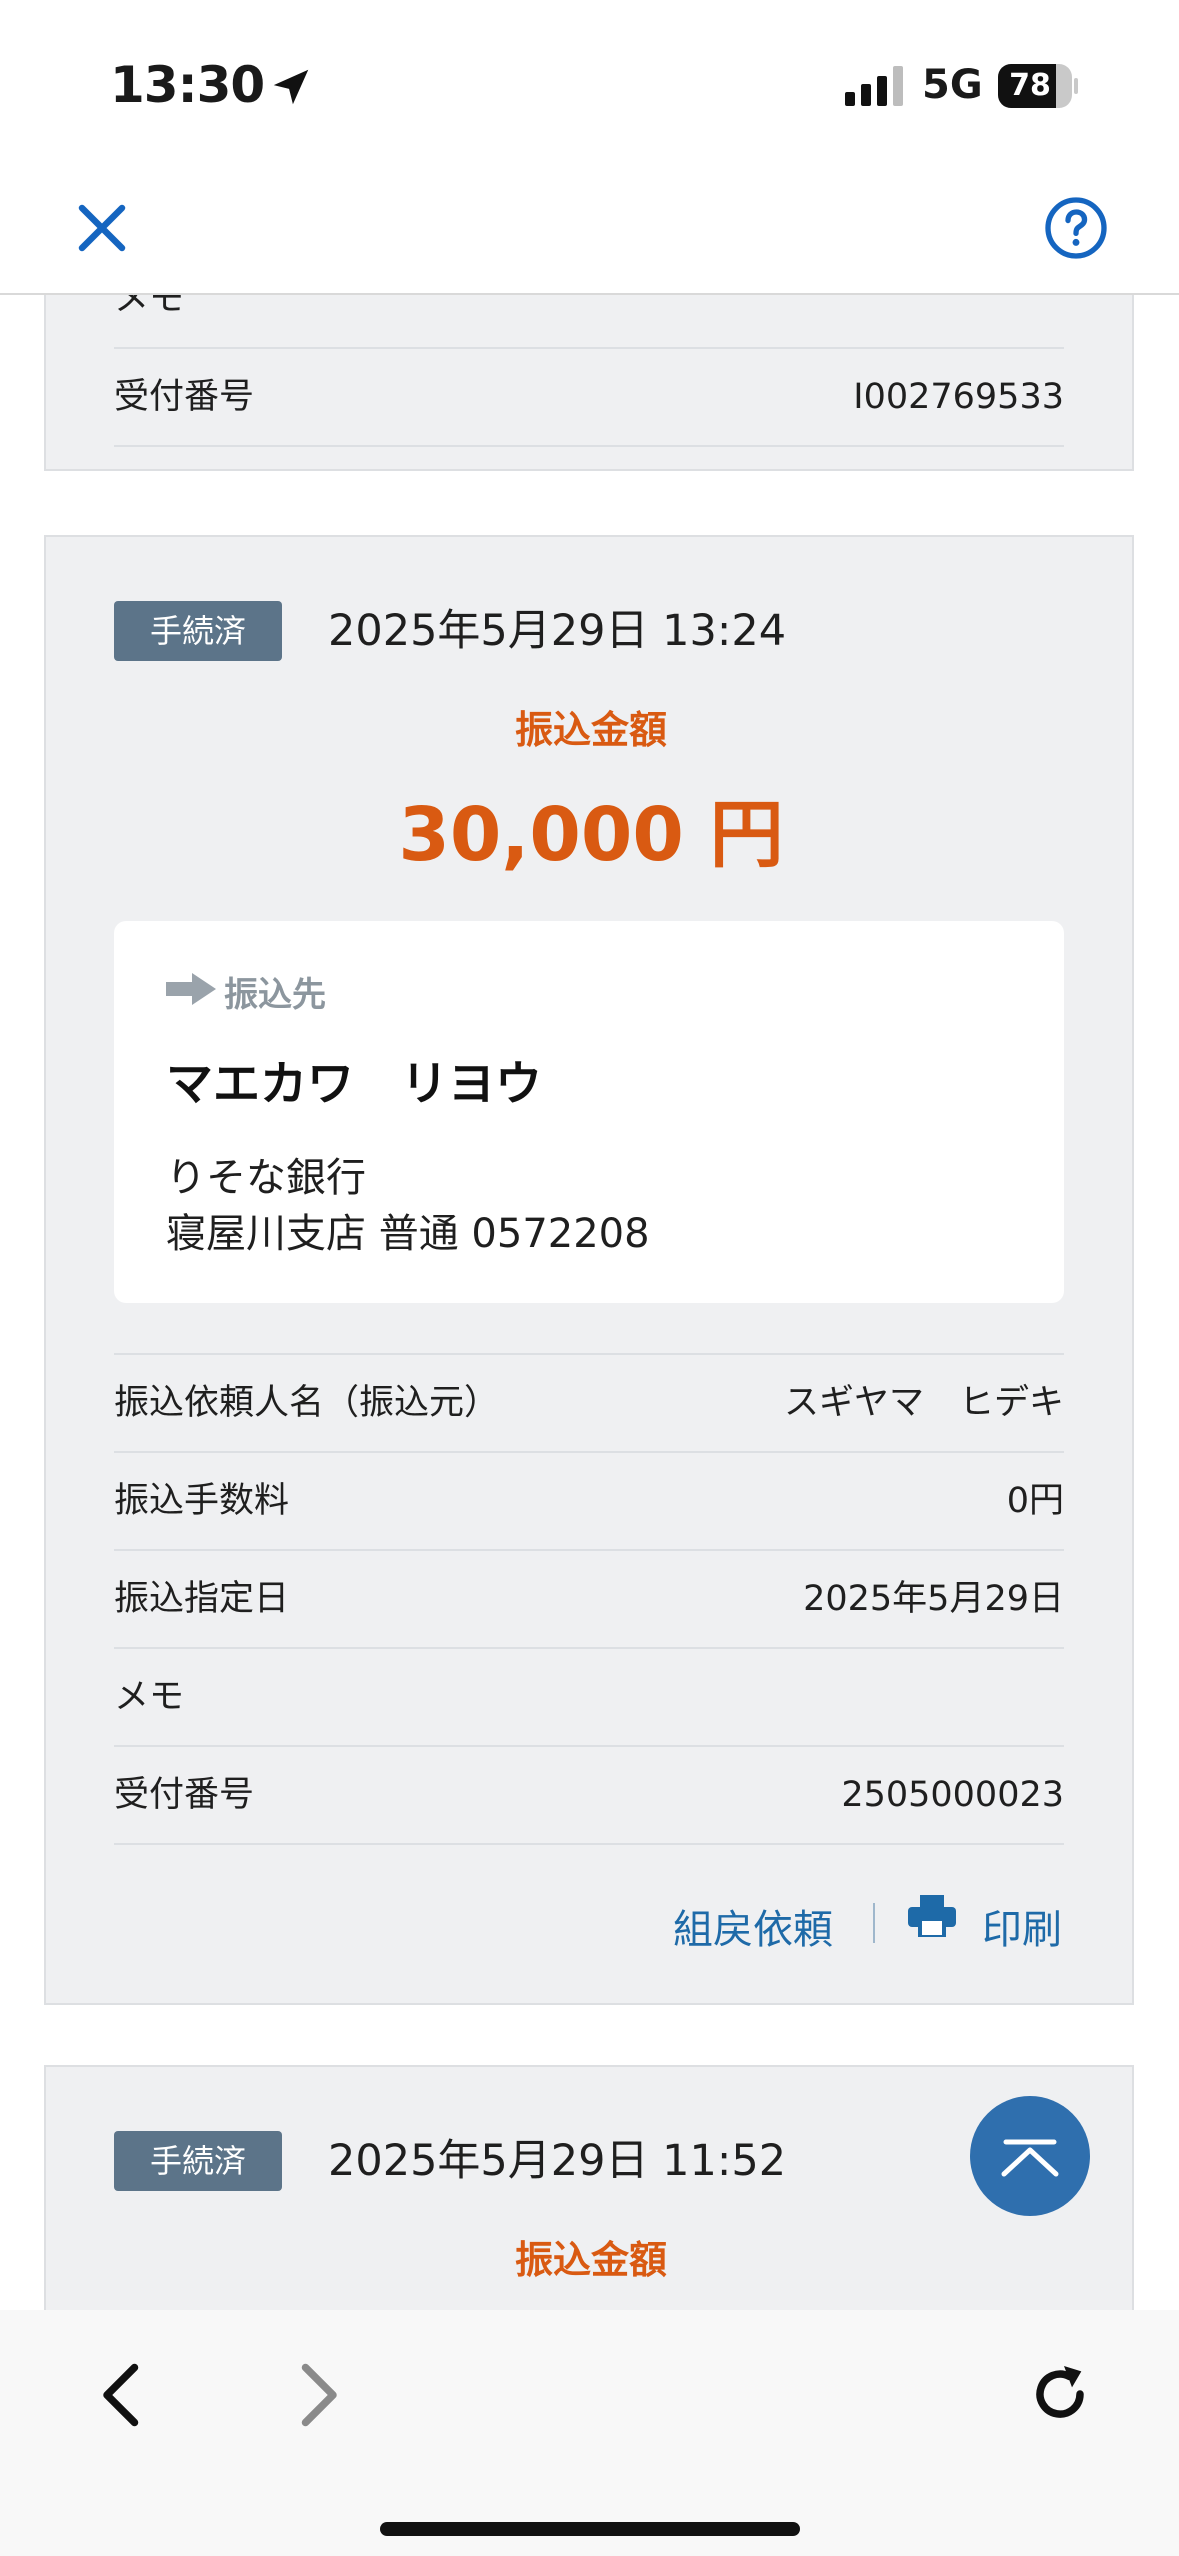 The width and height of the screenshot is (1179, 2556). Describe the element at coordinates (408, 1234) in the screenshot. I see `payee-account: 寝屋川支店 普通 0572208` at that location.